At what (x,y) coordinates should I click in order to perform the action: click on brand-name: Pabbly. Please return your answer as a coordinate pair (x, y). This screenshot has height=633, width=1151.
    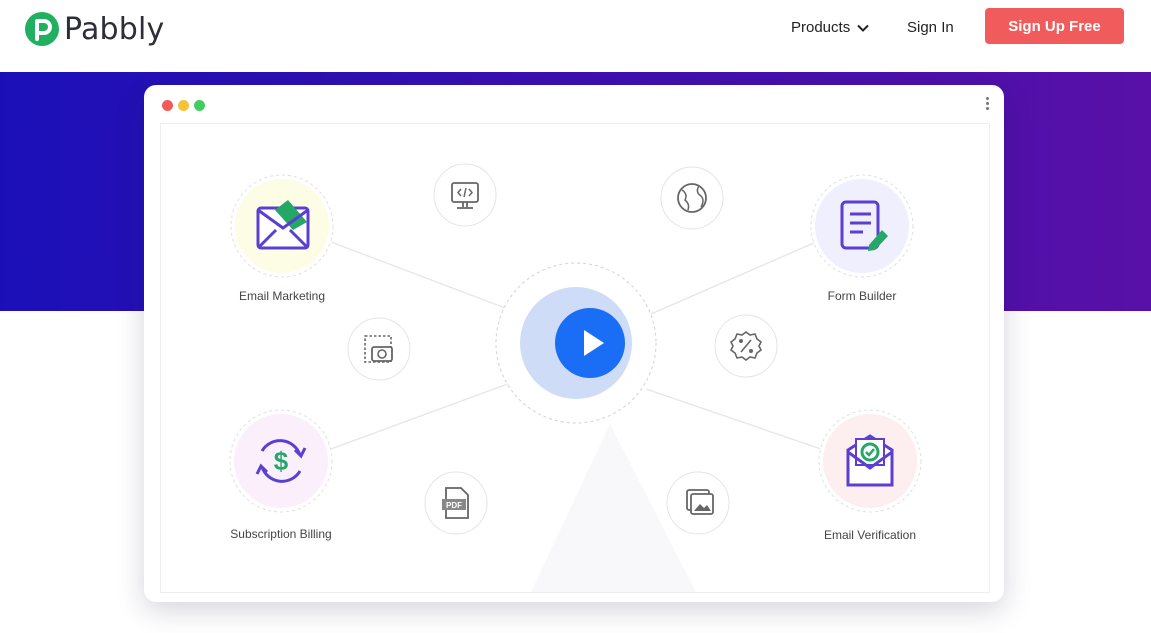
    Looking at the image, I should click on (114, 29).